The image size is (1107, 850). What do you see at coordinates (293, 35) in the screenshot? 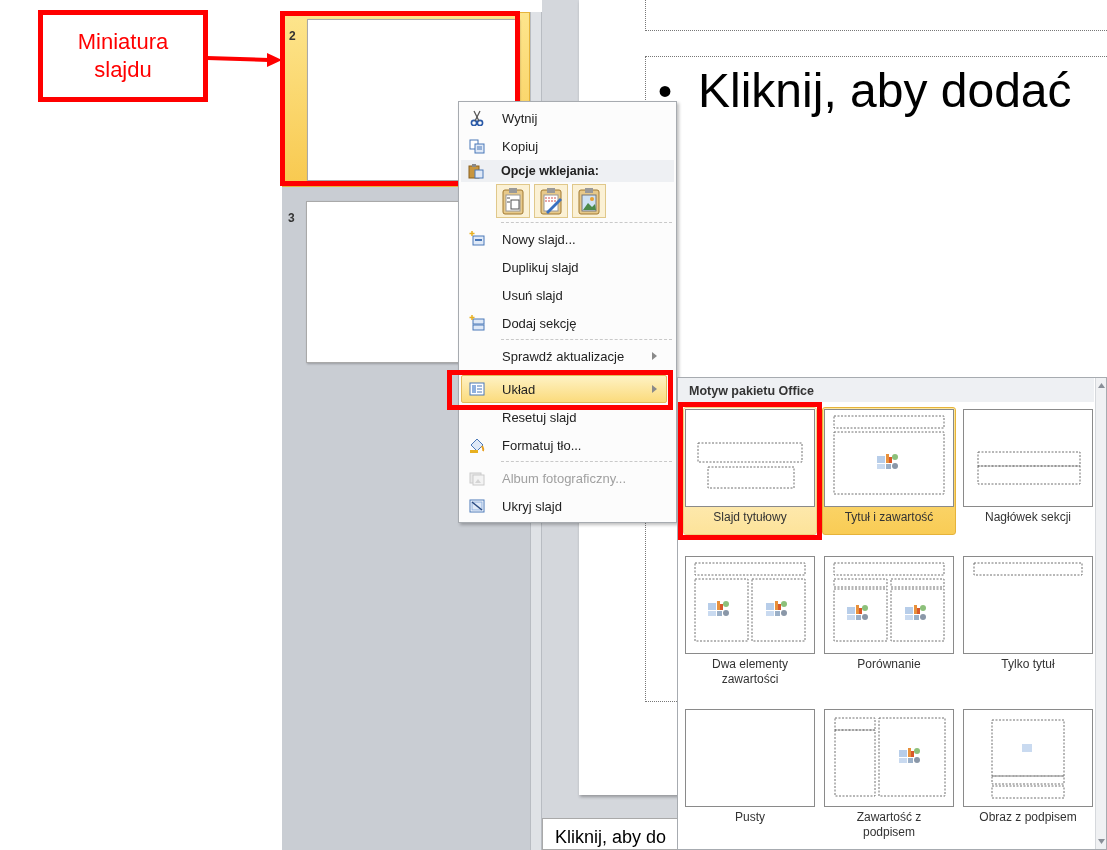
I see `slide-number: 2` at bounding box center [293, 35].